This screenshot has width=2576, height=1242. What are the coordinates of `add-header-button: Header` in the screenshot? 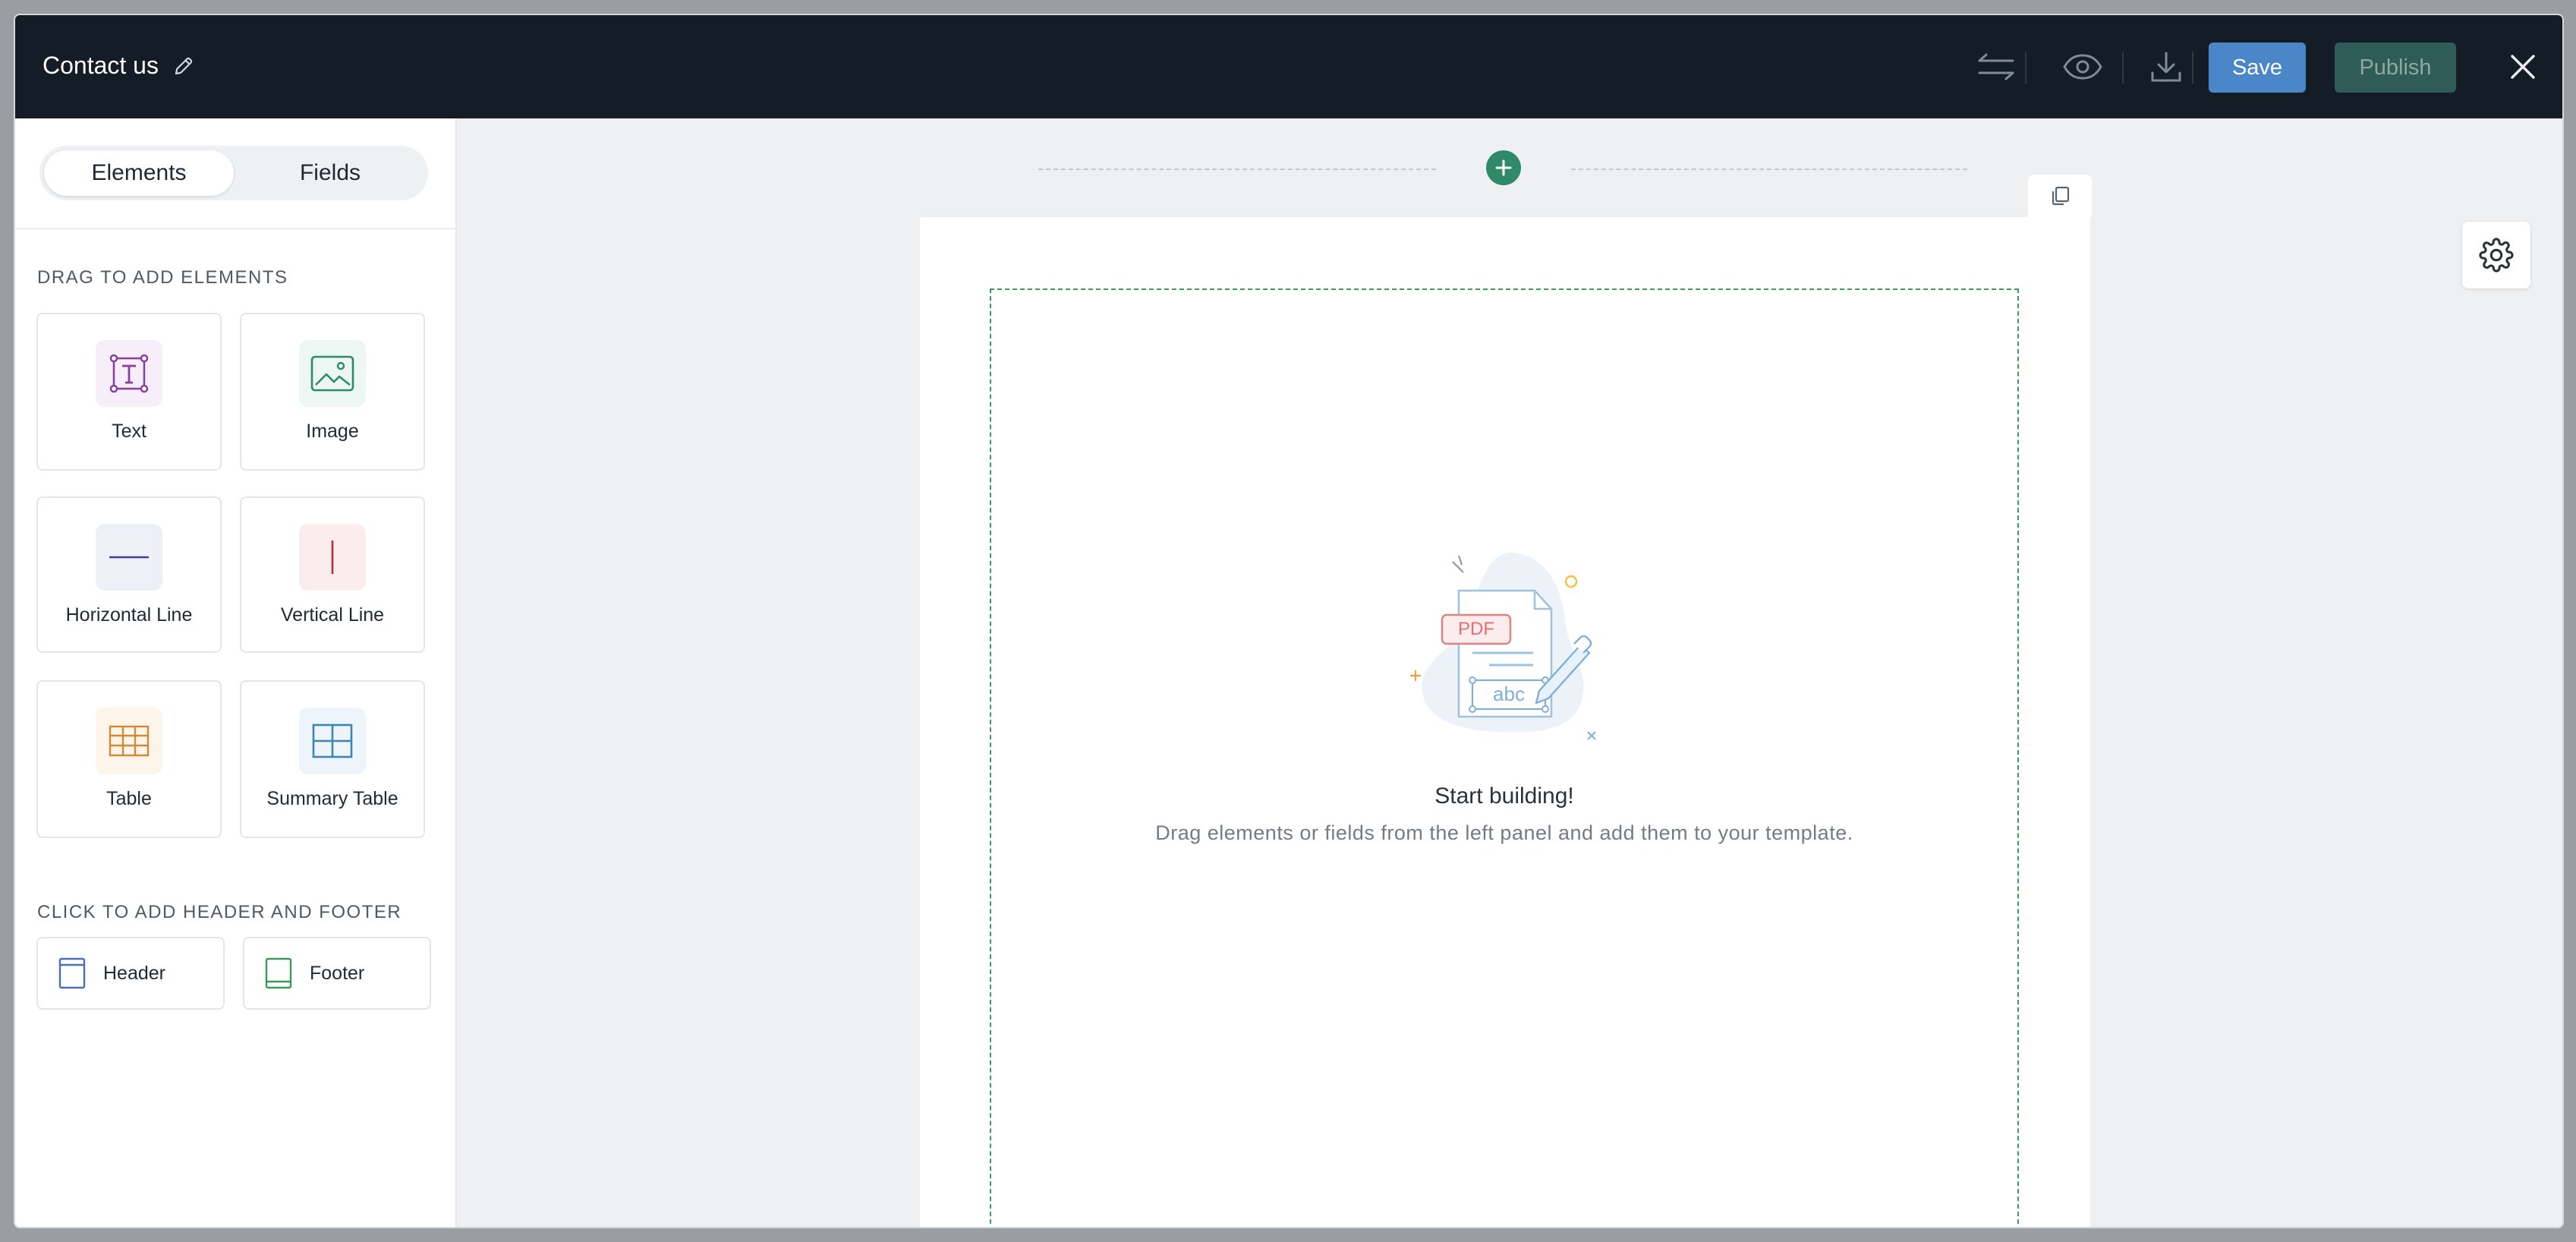 It's located at (130, 973).